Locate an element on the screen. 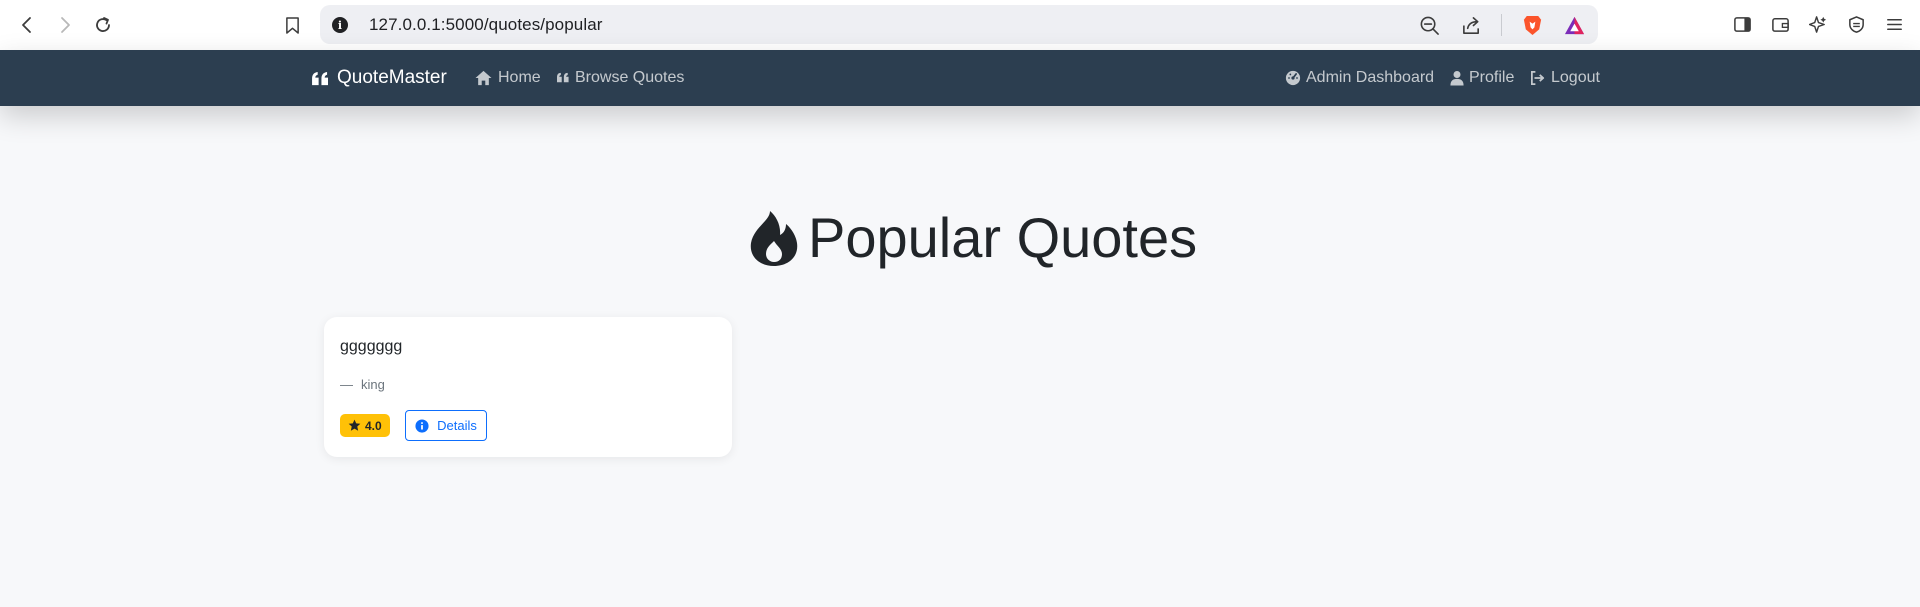  brave-rewards-button is located at coordinates (1574, 25).